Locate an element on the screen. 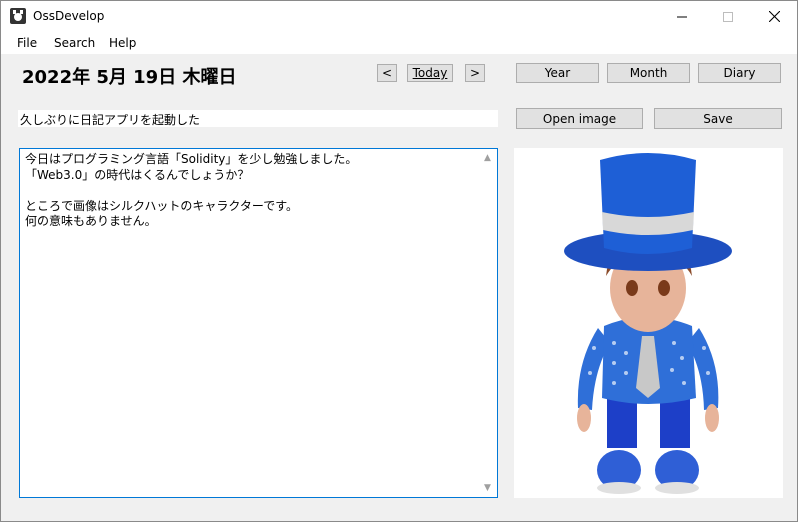 The height and width of the screenshot is (522, 798). scroll-down-icon: ▼ is located at coordinates (487, 488).